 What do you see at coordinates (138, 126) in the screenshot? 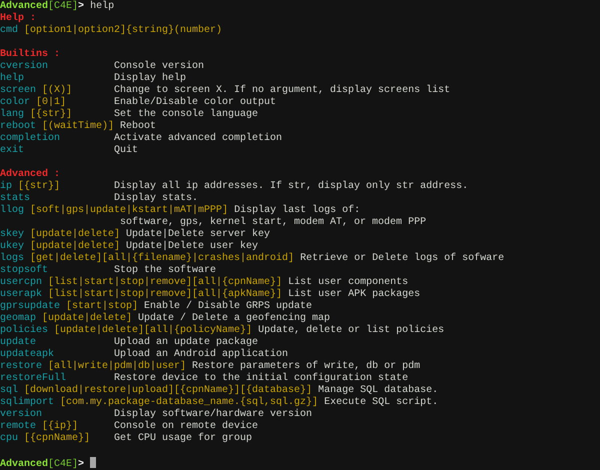
I see `command-description: Reboot` at bounding box center [138, 126].